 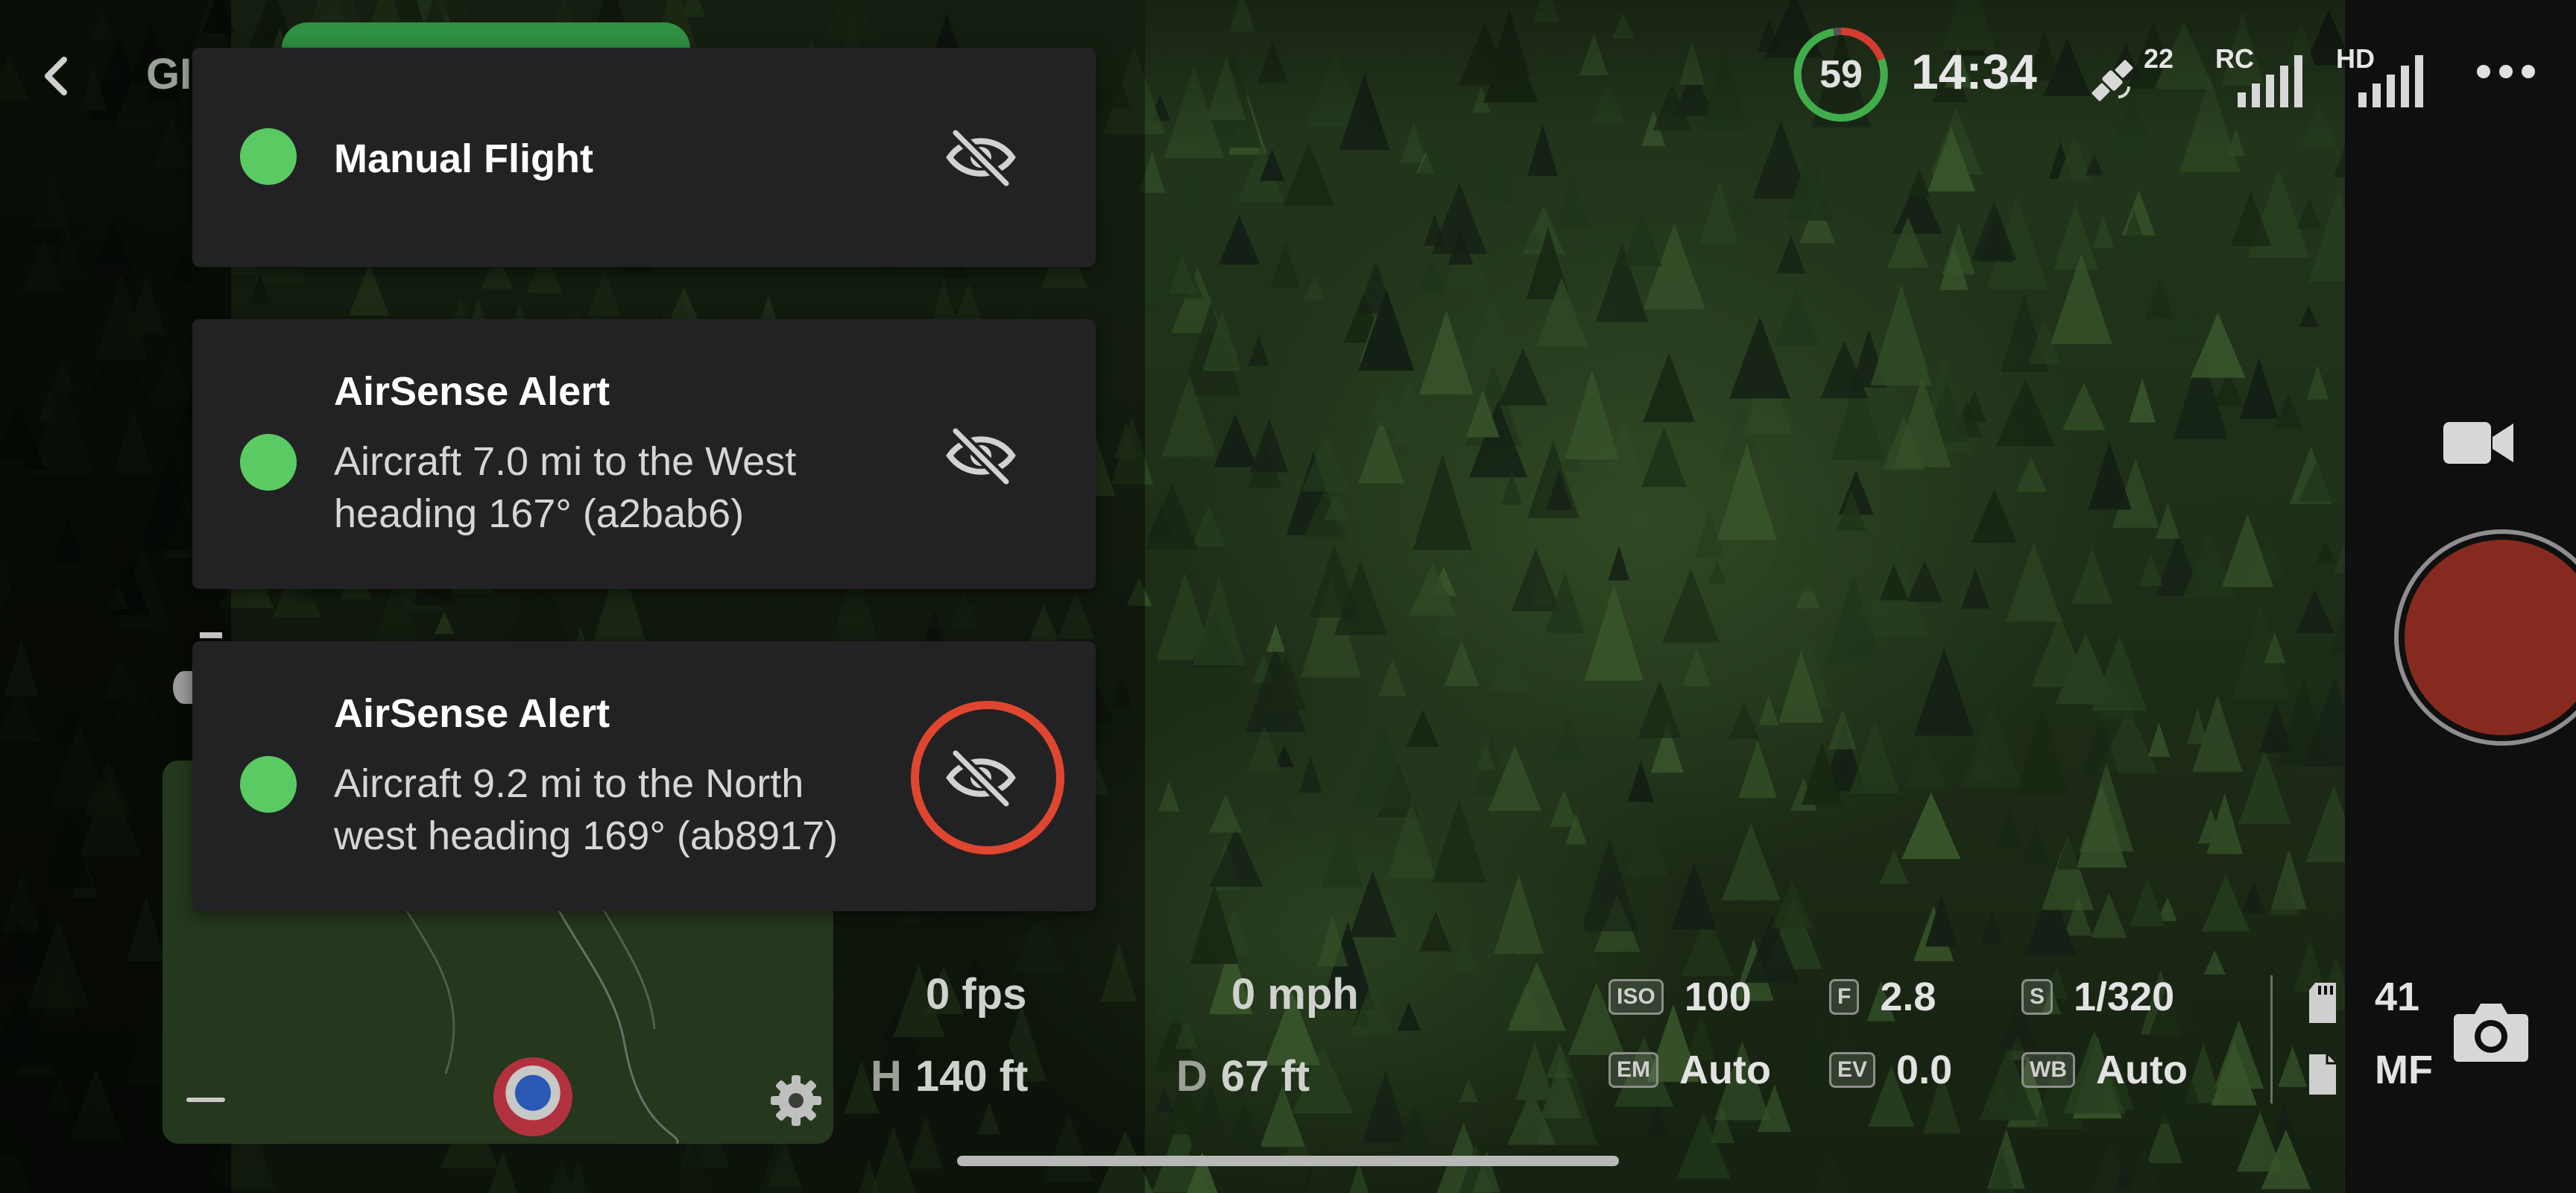 I want to click on more-icon, so click(x=2506, y=72).